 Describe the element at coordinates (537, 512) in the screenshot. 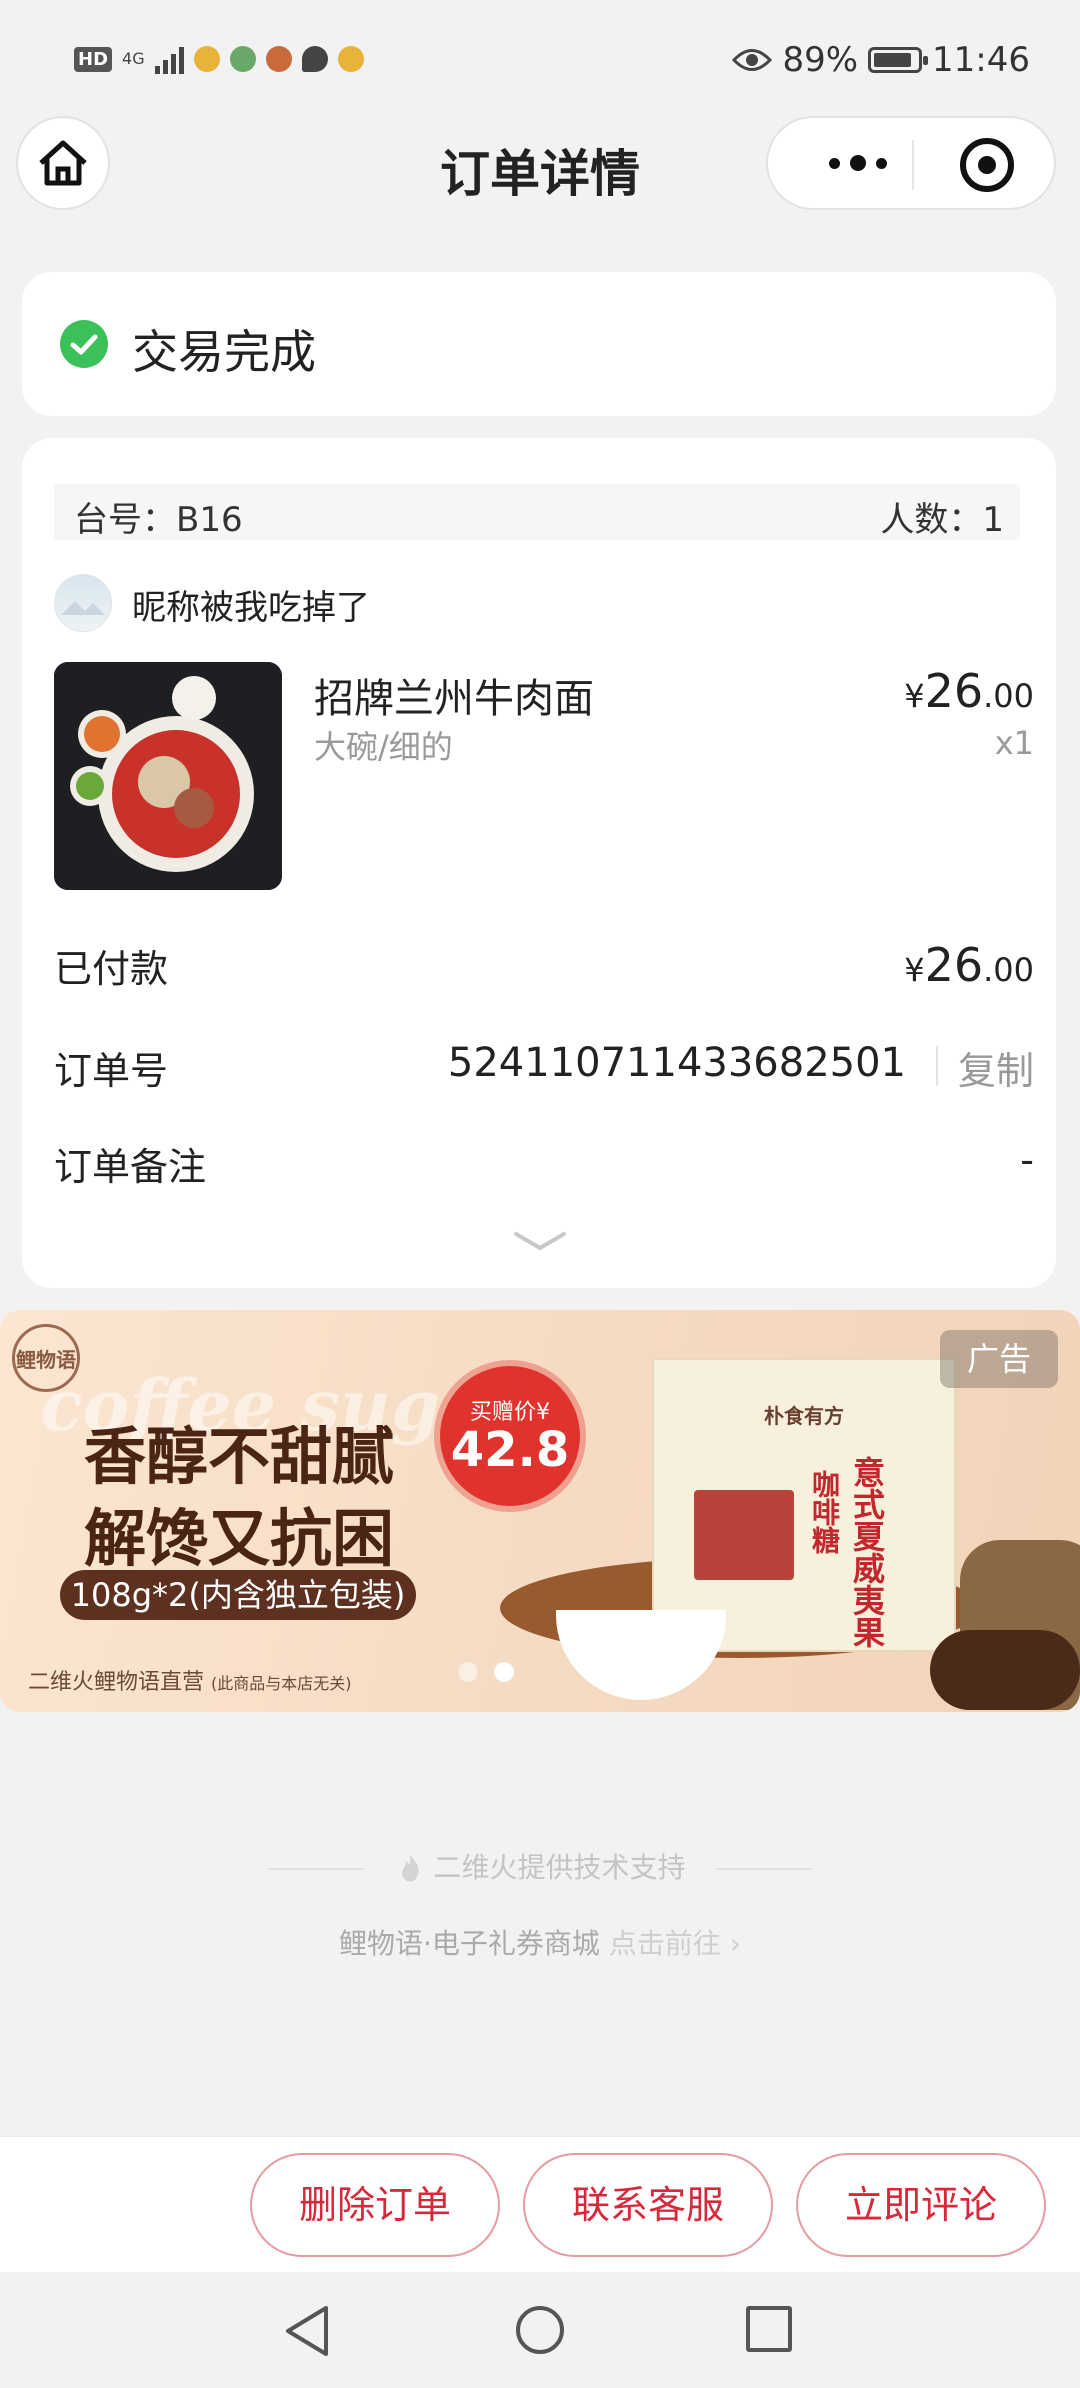

I see `table-info-bar: 台号：B16 人数：1` at that location.